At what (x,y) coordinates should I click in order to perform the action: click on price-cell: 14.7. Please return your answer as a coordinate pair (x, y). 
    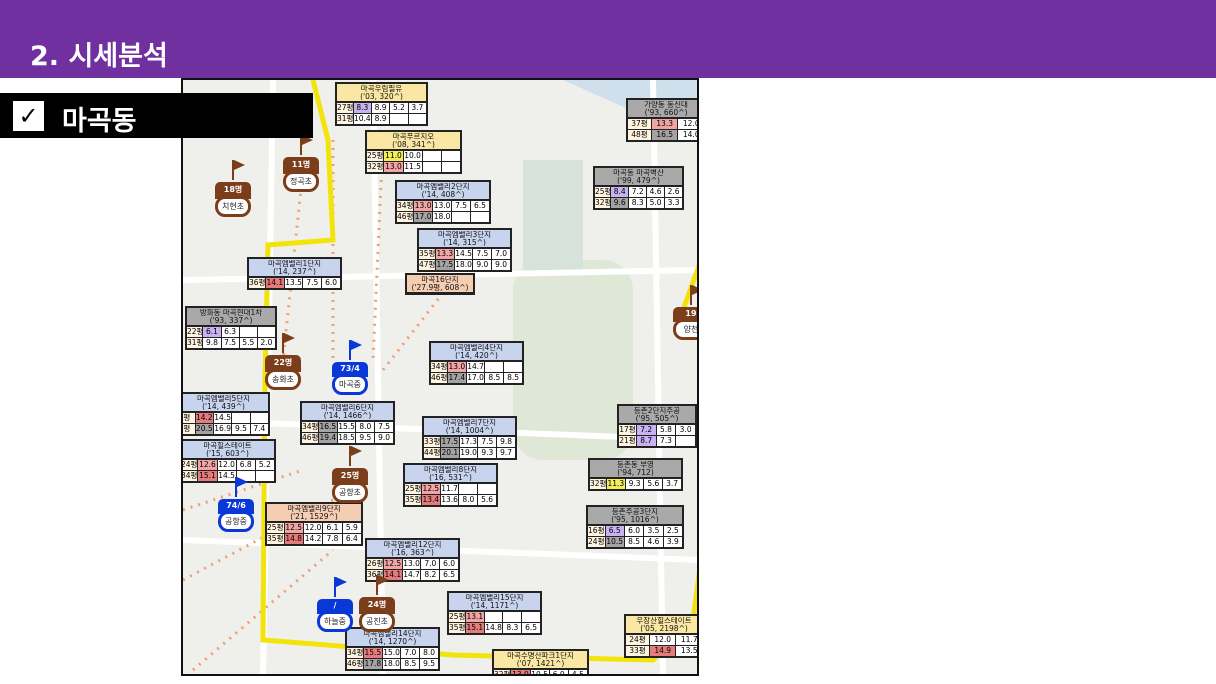
    Looking at the image, I should click on (474, 367).